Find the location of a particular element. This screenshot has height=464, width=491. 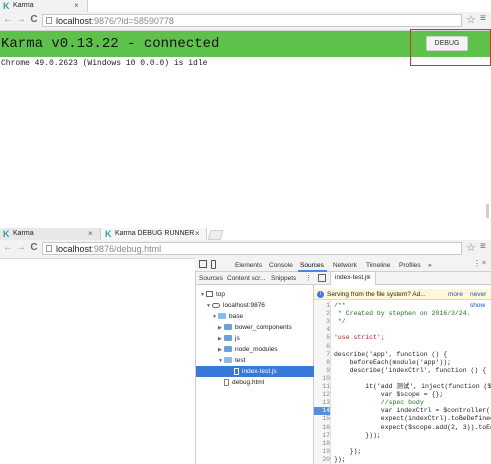

inspect-element-icon is located at coordinates (203, 264).